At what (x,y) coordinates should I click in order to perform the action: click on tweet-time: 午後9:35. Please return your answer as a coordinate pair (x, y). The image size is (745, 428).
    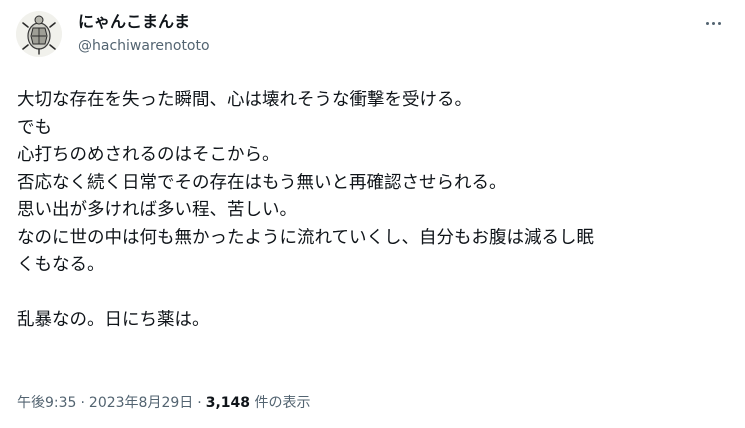
    Looking at the image, I should click on (46, 403).